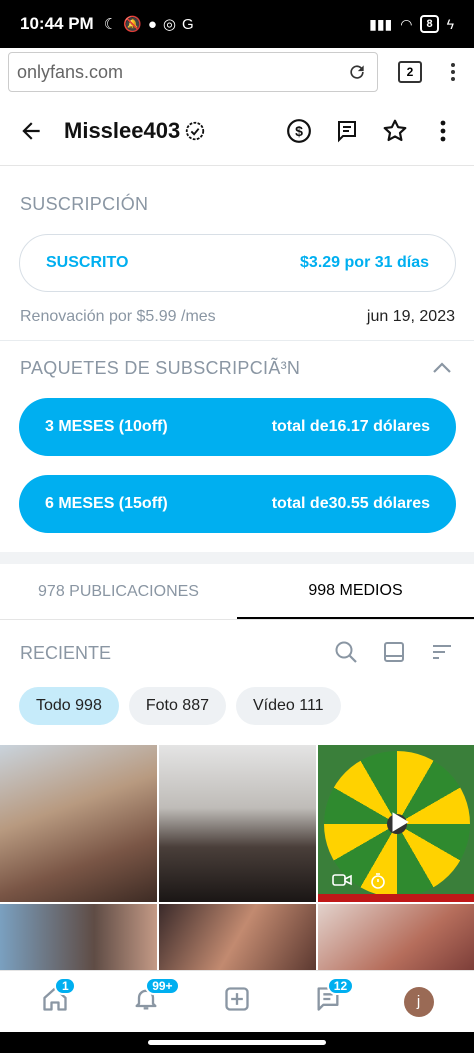  I want to click on tab-media: 998 MEDIOS, so click(355, 591).